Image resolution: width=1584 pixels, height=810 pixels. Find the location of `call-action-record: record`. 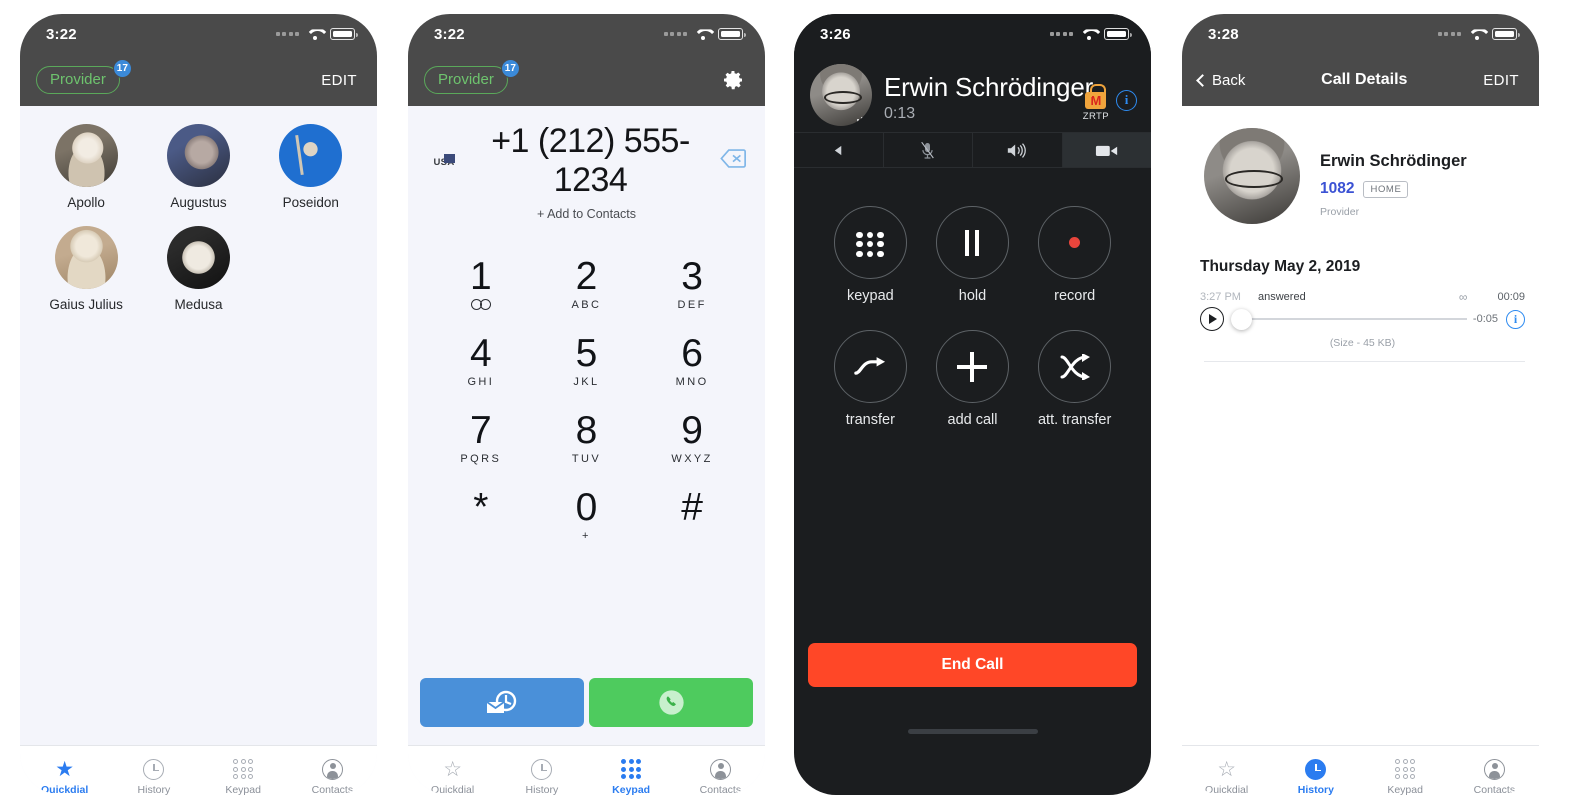

call-action-record: record is located at coordinates (1074, 255).